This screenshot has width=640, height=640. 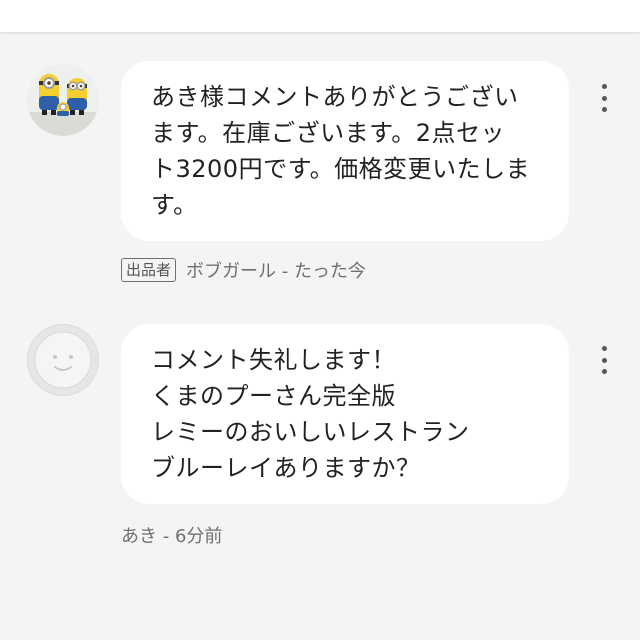 What do you see at coordinates (273, 360) in the screenshot?
I see `comment-text-line: コメント失礼します！` at bounding box center [273, 360].